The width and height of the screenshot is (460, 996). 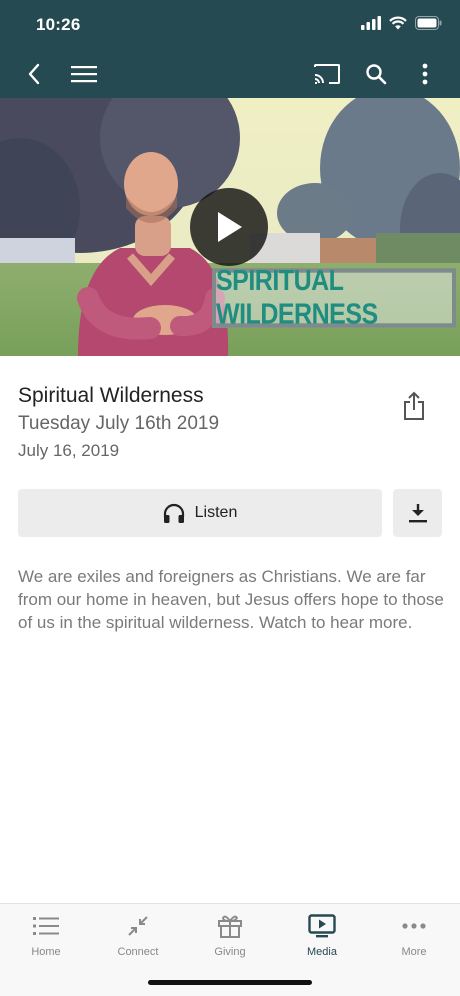 I want to click on tab-label-connect: Connect, so click(x=138, y=952).